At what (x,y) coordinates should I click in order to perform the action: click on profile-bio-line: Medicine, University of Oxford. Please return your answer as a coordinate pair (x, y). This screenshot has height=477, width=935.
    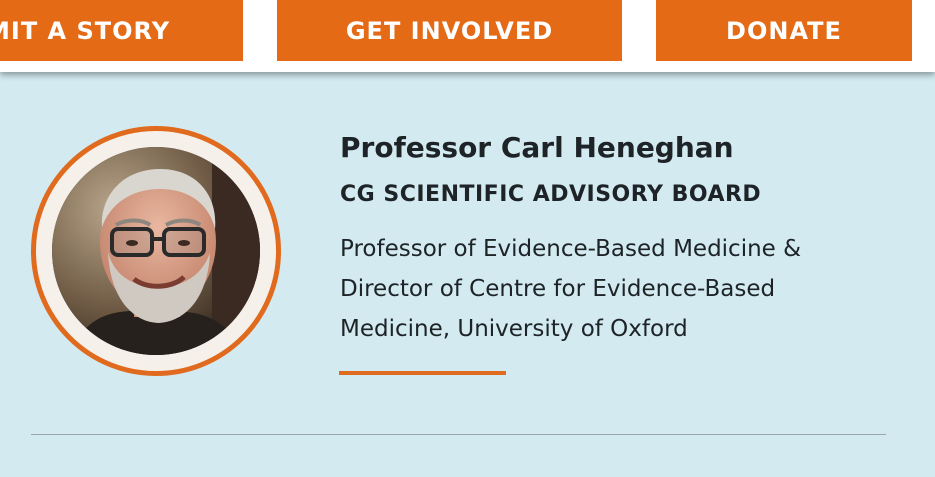
    Looking at the image, I should click on (514, 329).